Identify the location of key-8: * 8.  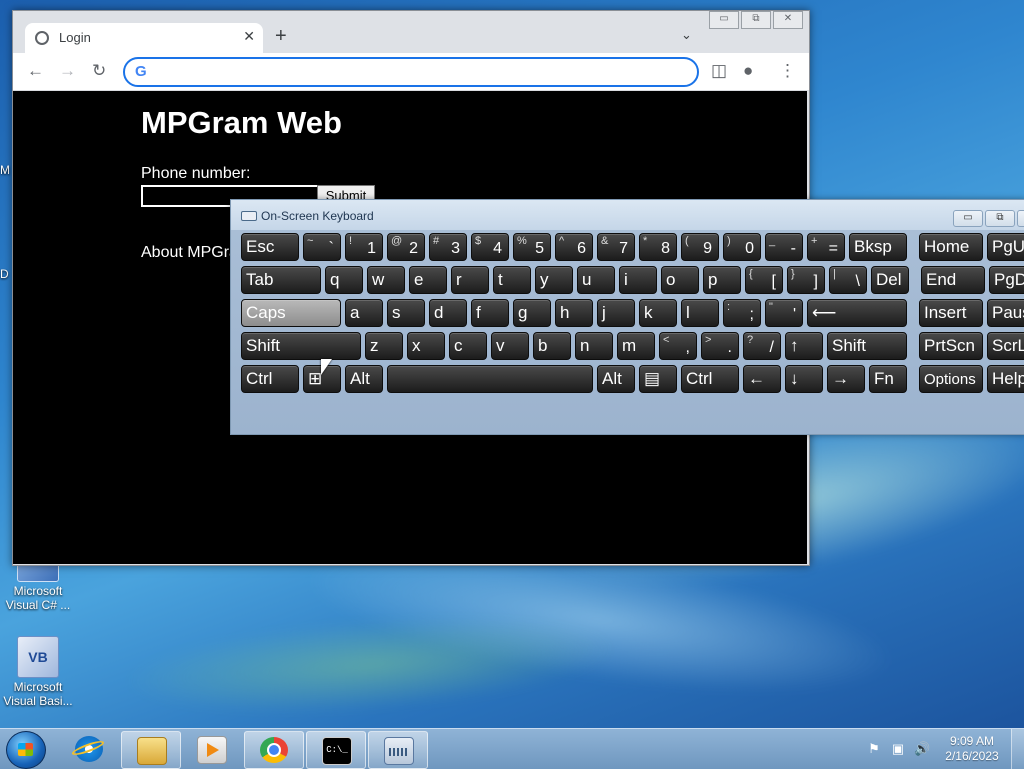
(658, 247).